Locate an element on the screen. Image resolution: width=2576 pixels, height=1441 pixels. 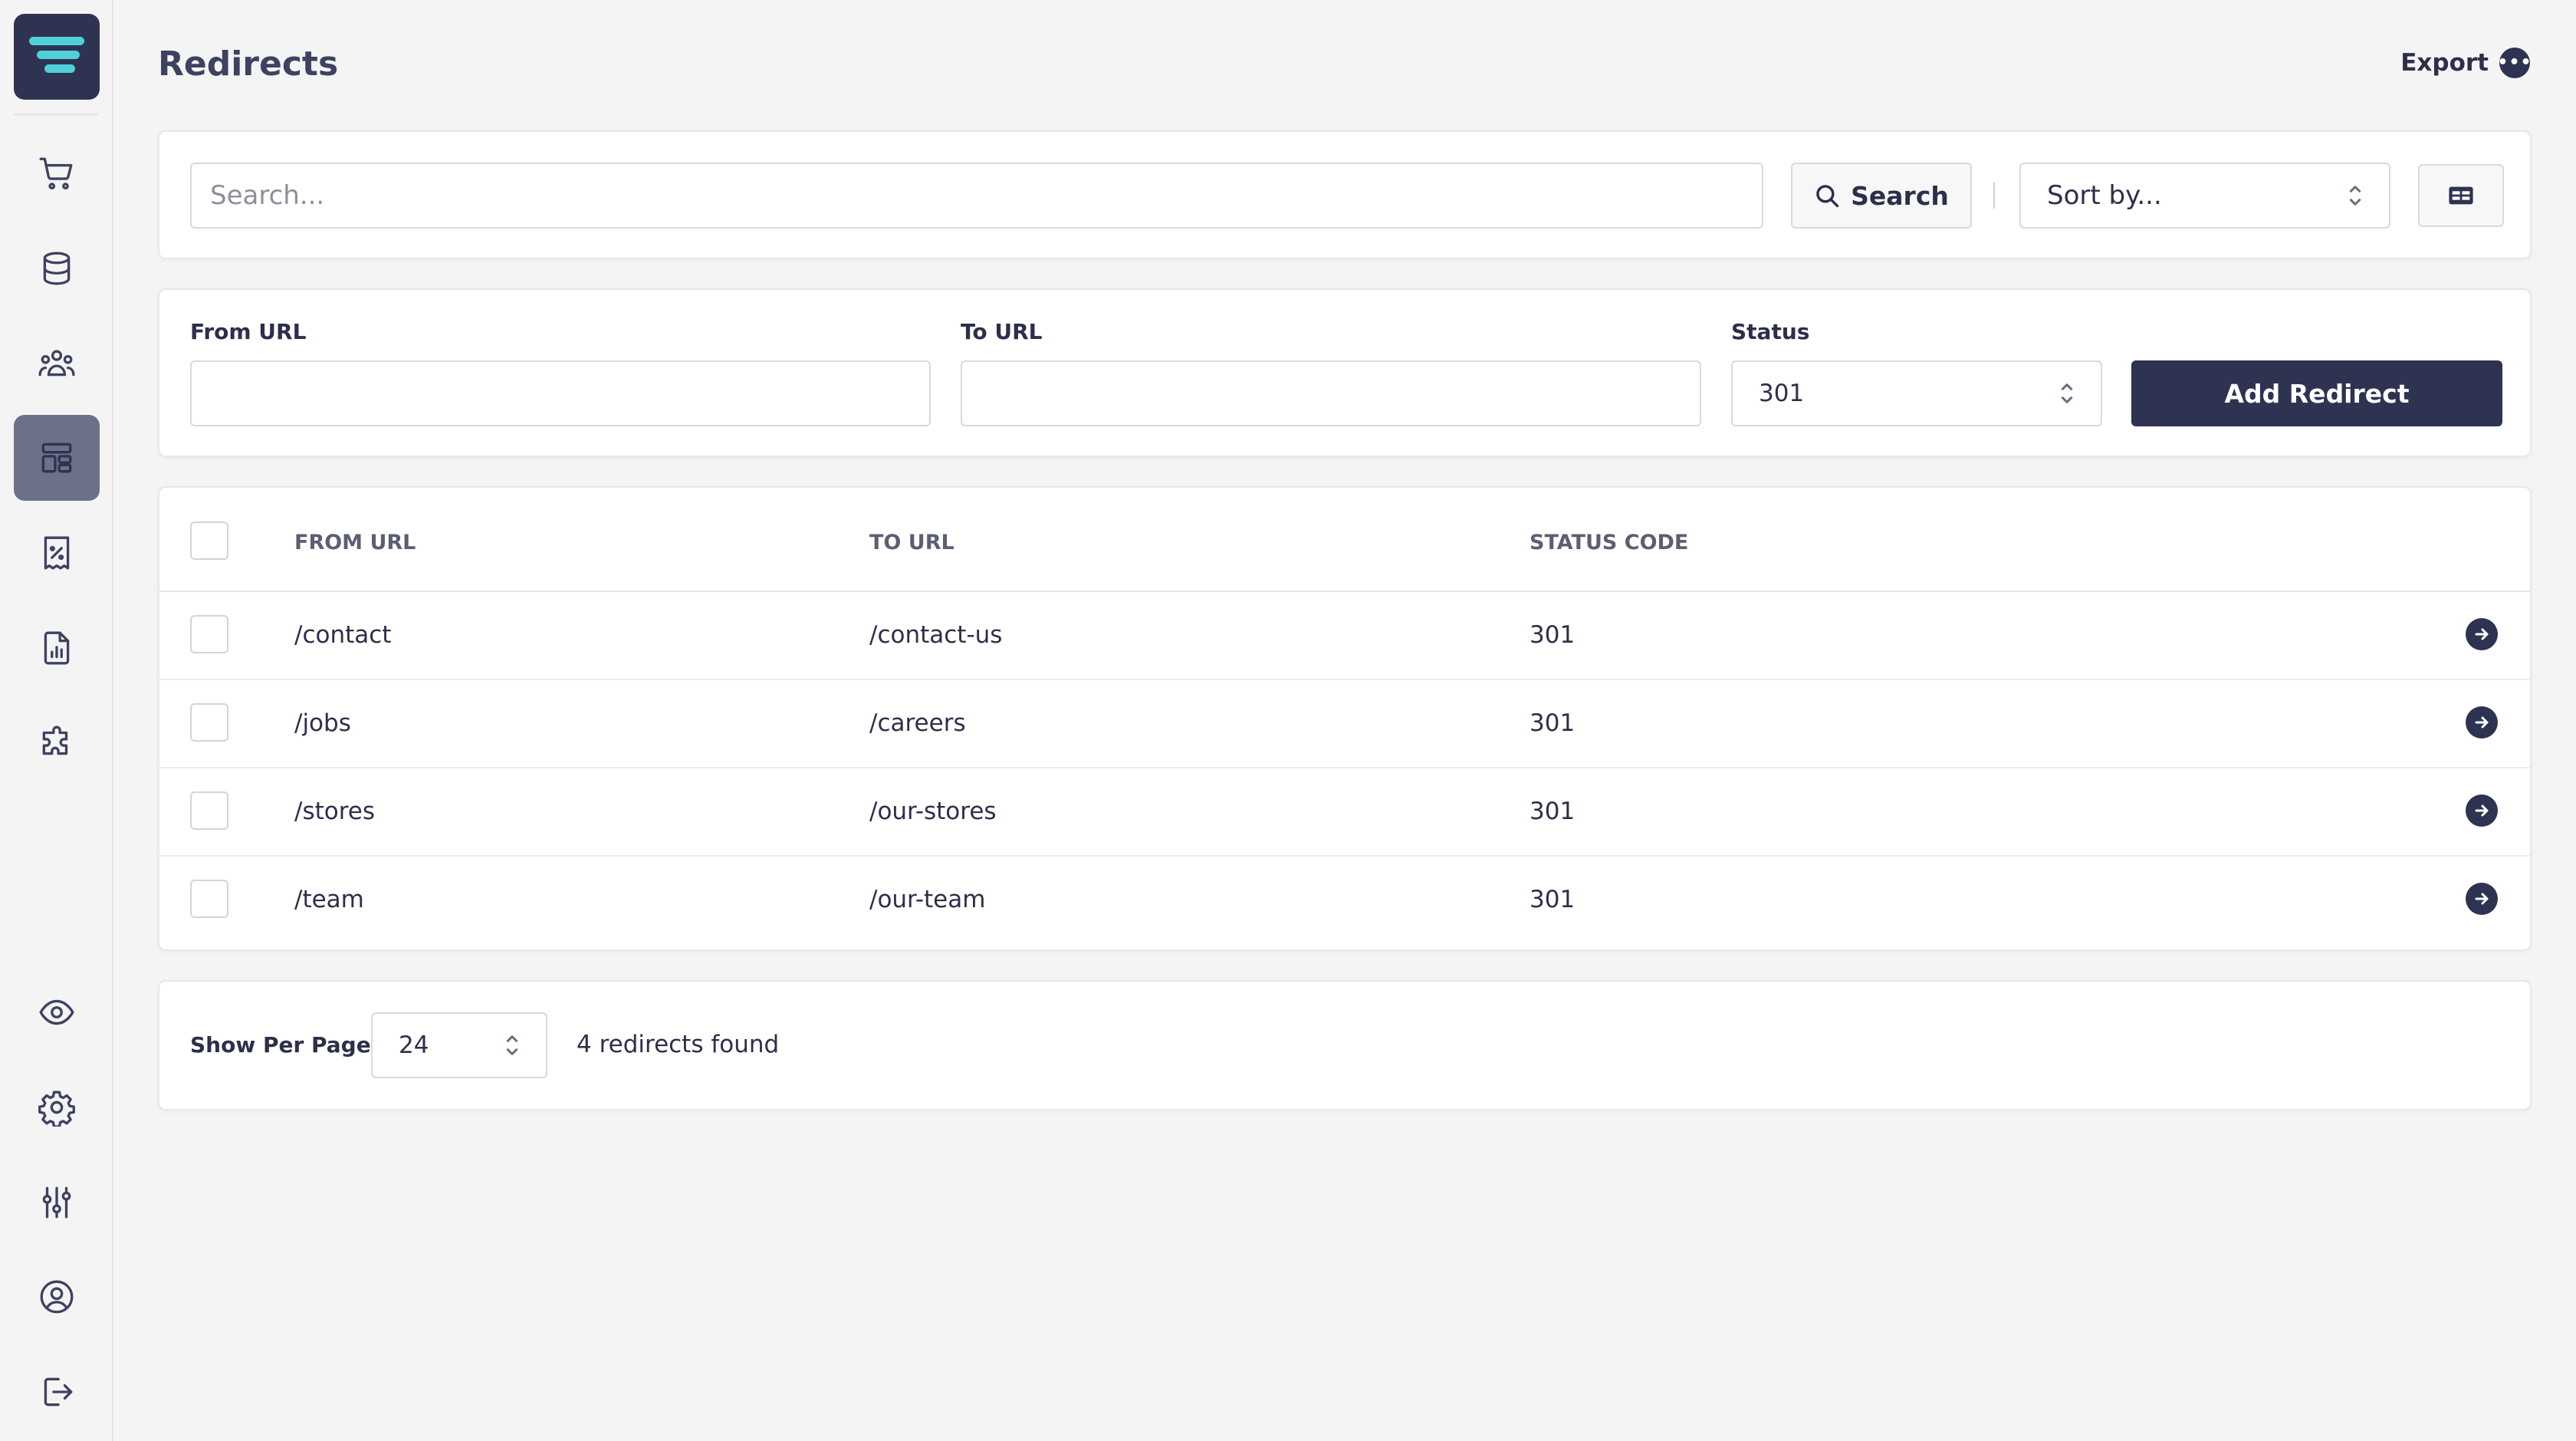
column-header-to-url: TO URL is located at coordinates (912, 543).